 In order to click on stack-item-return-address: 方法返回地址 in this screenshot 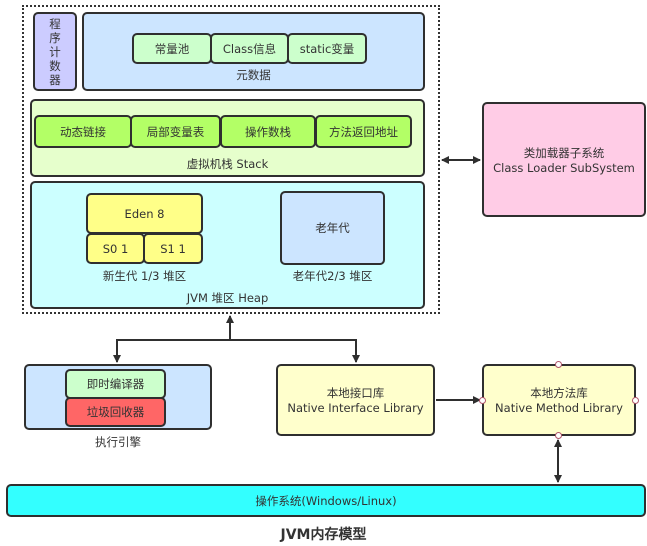, I will do `click(363, 131)`.